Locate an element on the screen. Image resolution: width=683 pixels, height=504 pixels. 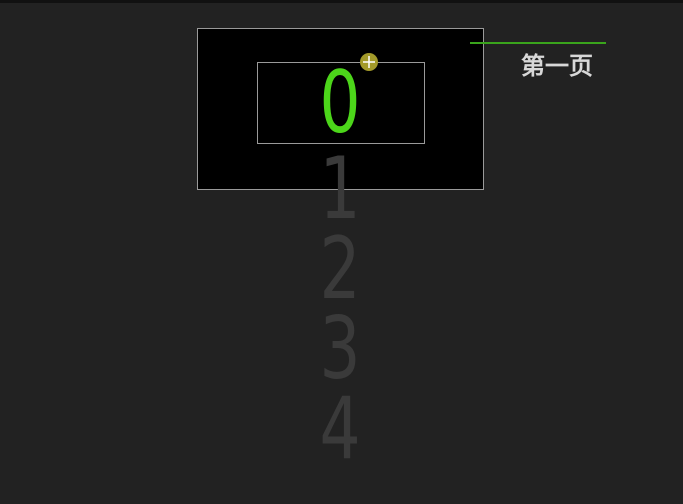
window-top-edge is located at coordinates (341, 1).